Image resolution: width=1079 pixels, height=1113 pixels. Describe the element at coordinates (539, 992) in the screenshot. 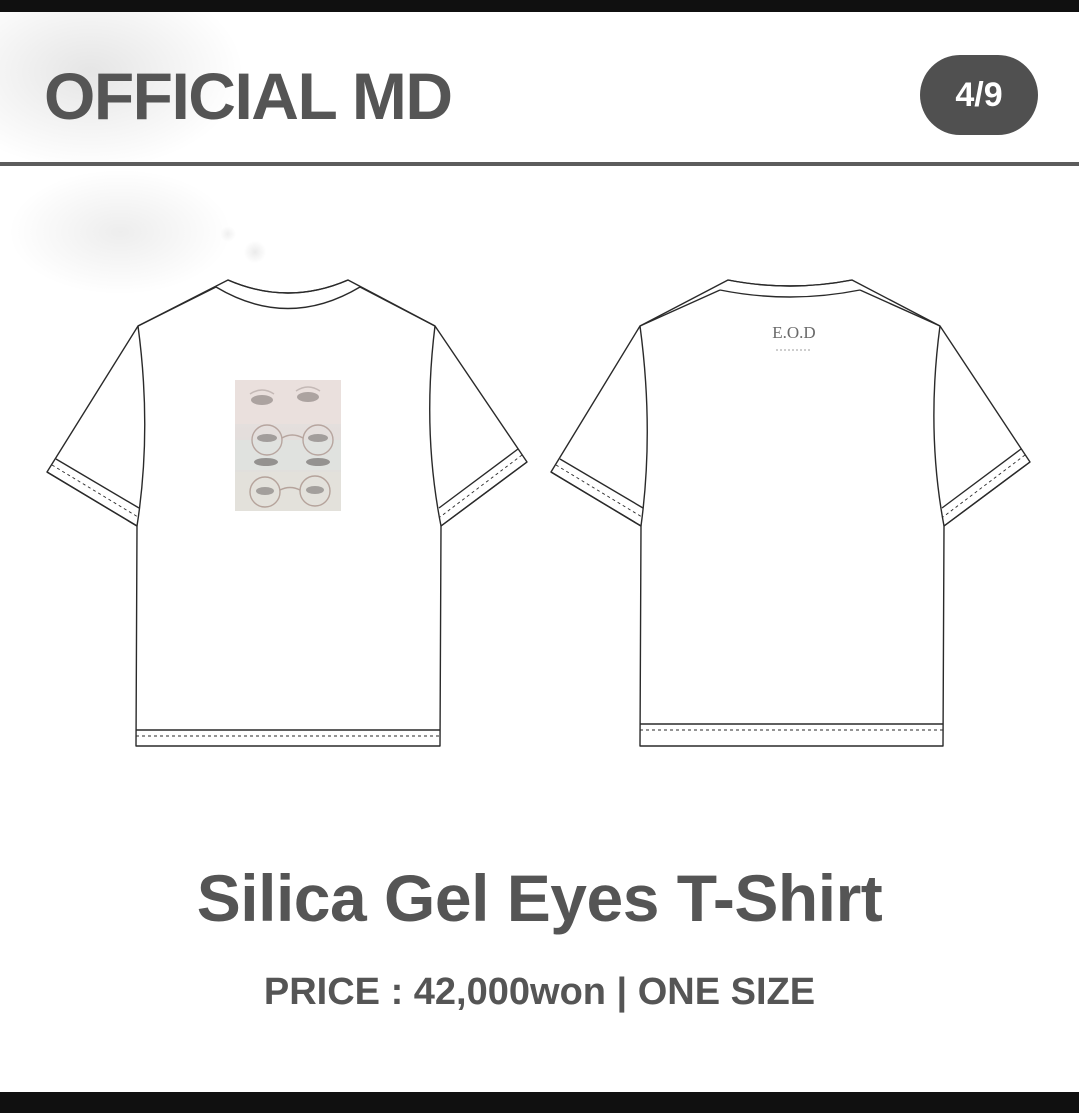

I see `product-price-size: PRICE : 42,000won | ONE SIZE` at that location.